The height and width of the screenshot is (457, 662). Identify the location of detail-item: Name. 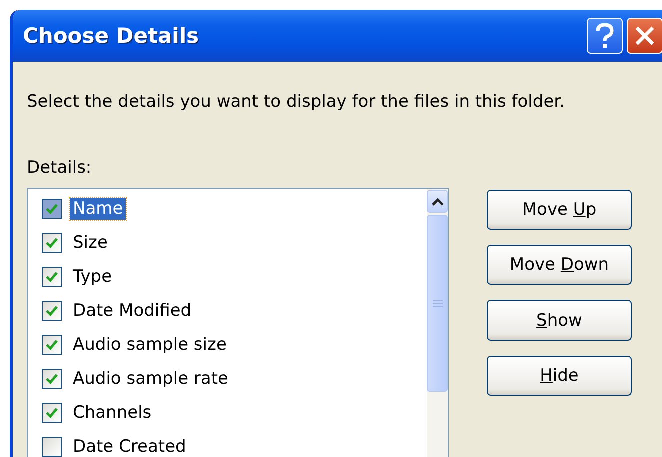
(98, 209).